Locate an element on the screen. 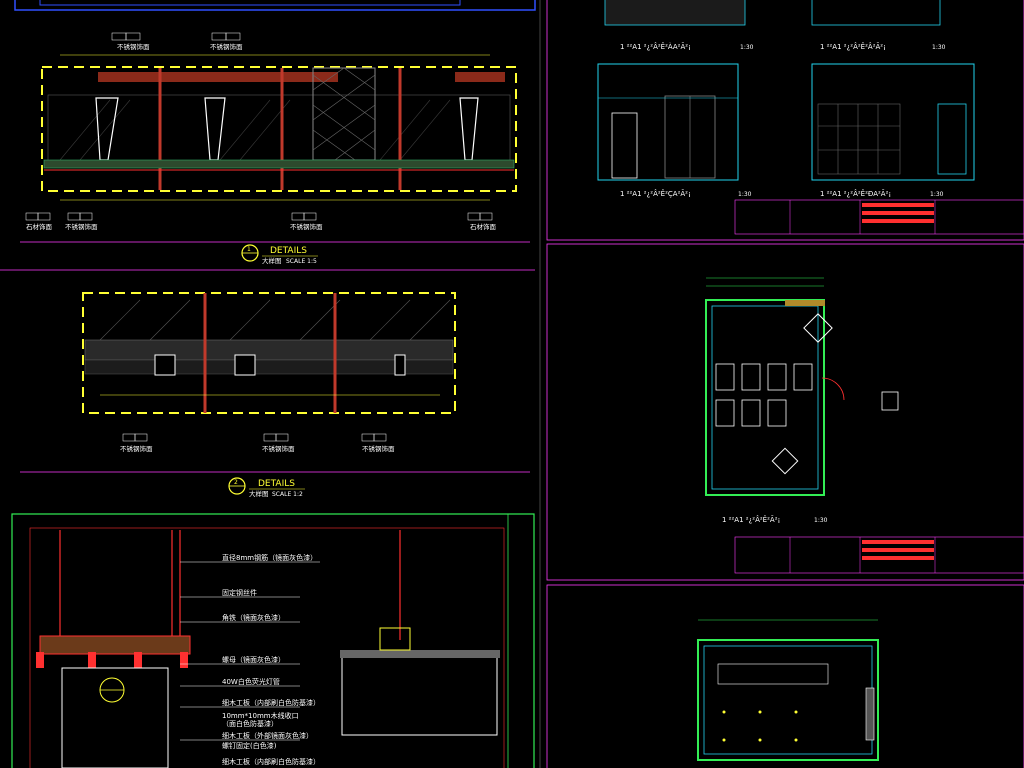 This screenshot has width=1024, height=768. section-label-6: 细木工板（内部刷白色防基漆） is located at coordinates (271, 702).